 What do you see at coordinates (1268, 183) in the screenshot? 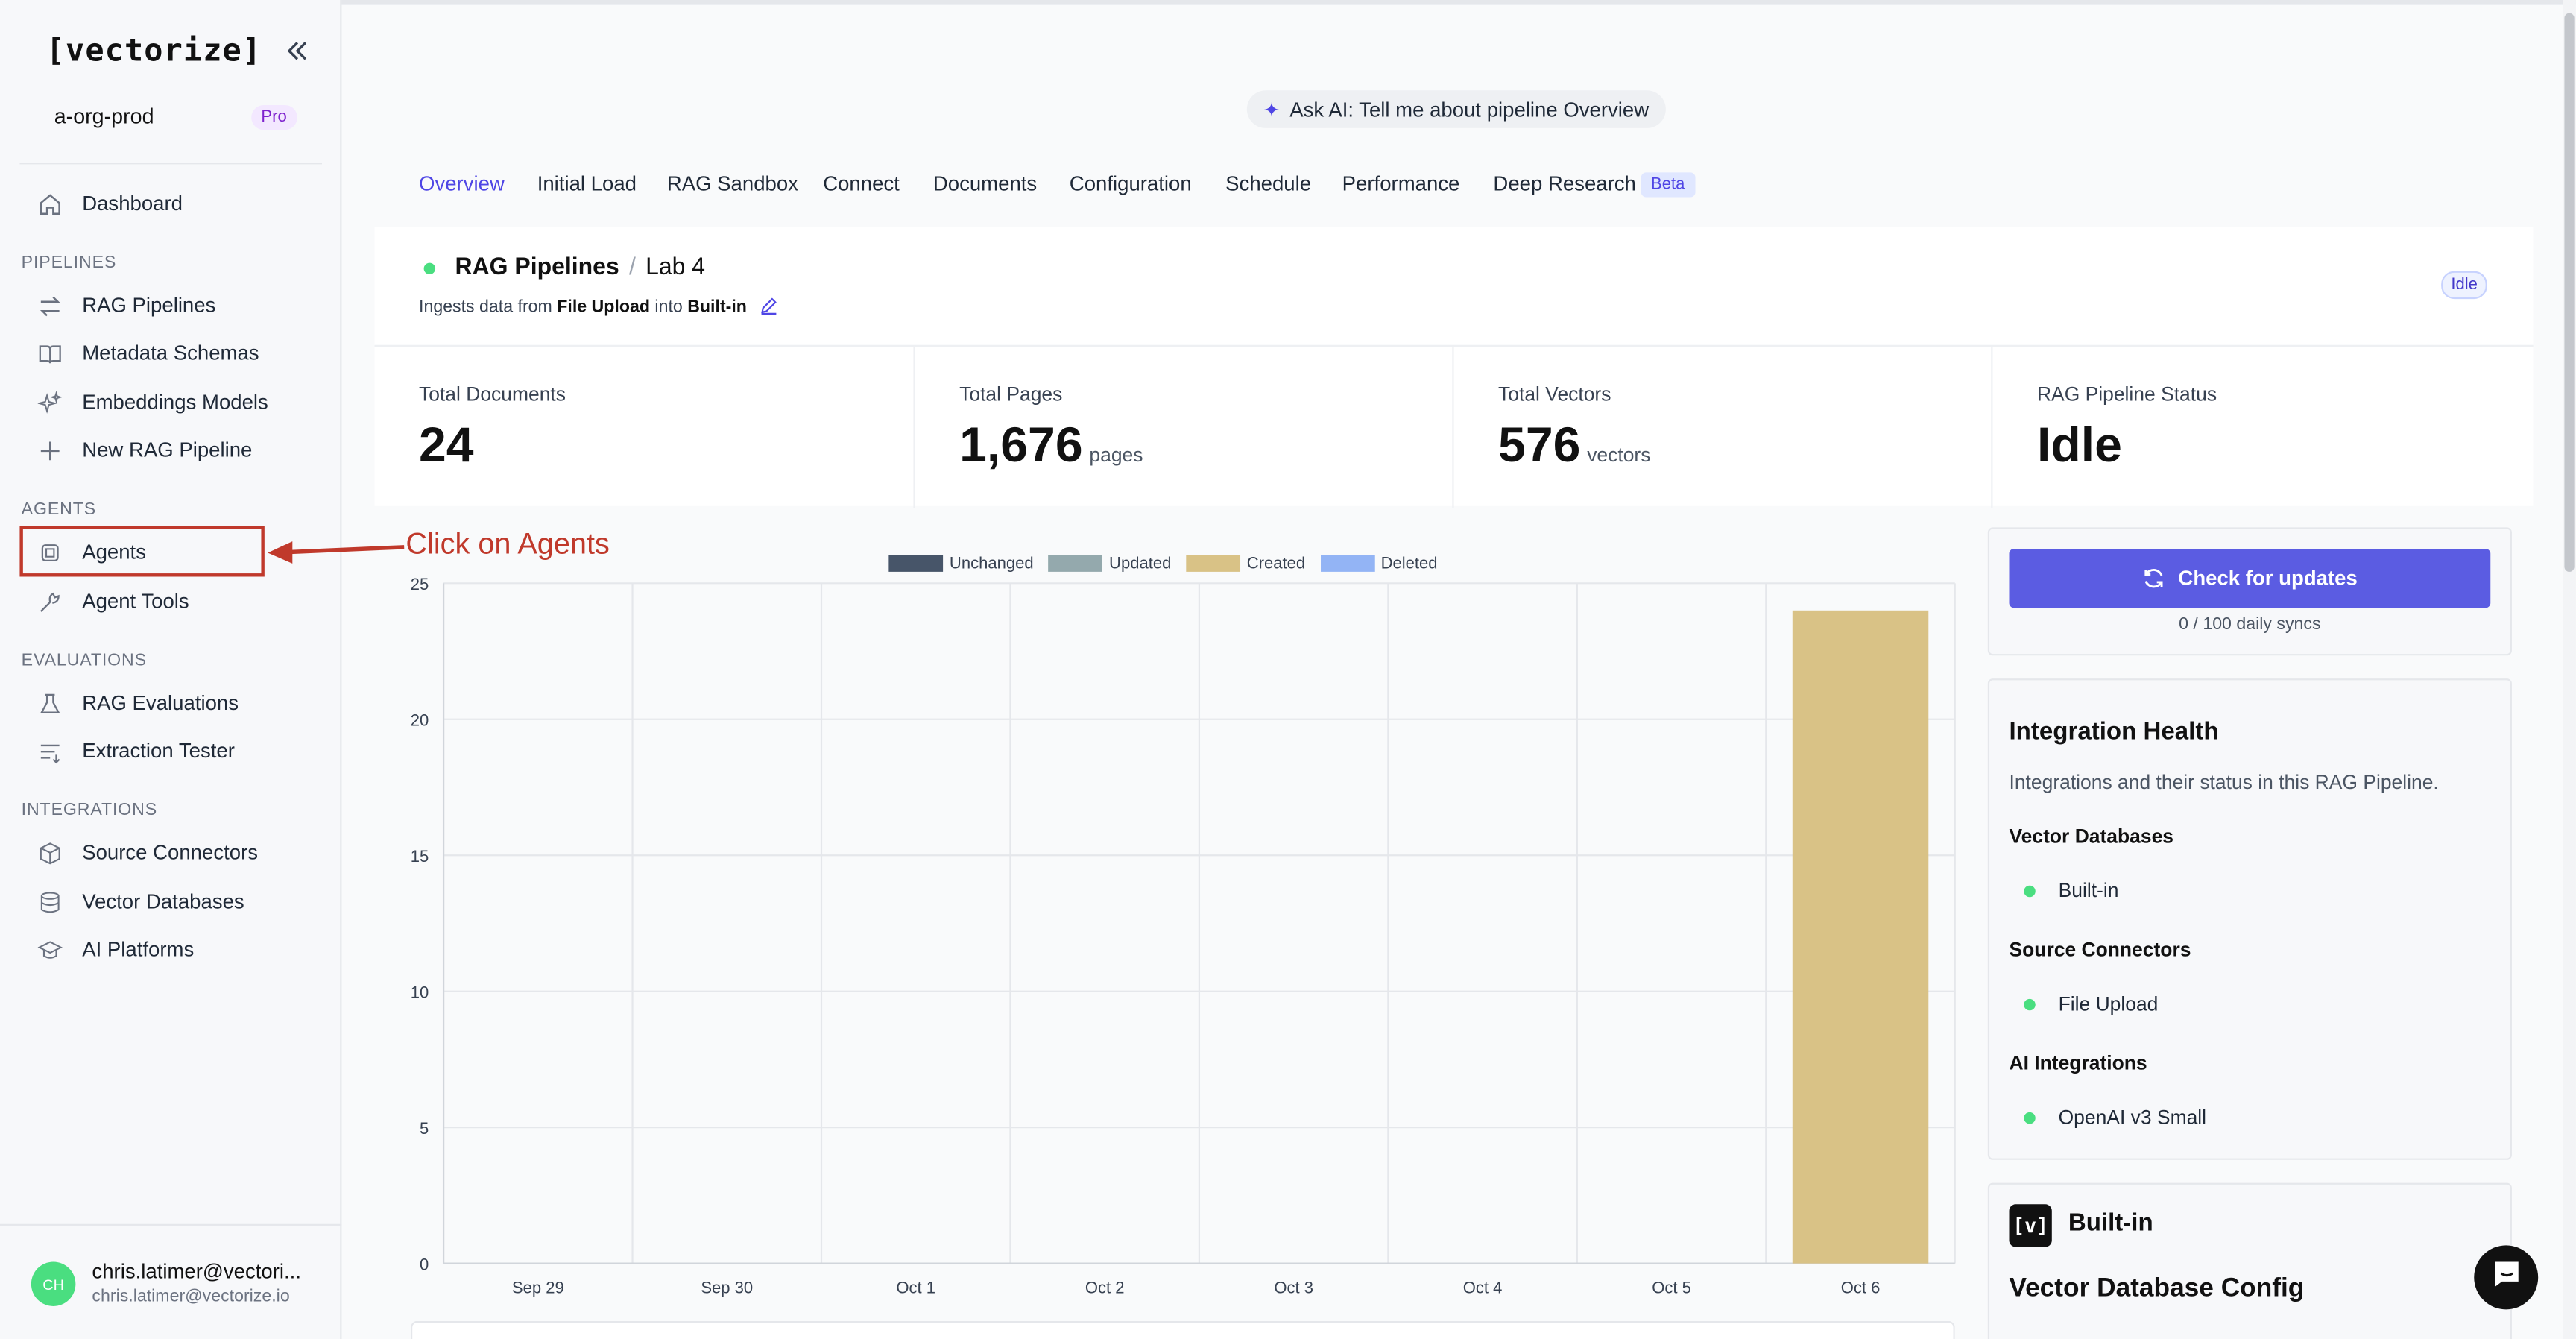
I see `tab-schedule: Schedule` at bounding box center [1268, 183].